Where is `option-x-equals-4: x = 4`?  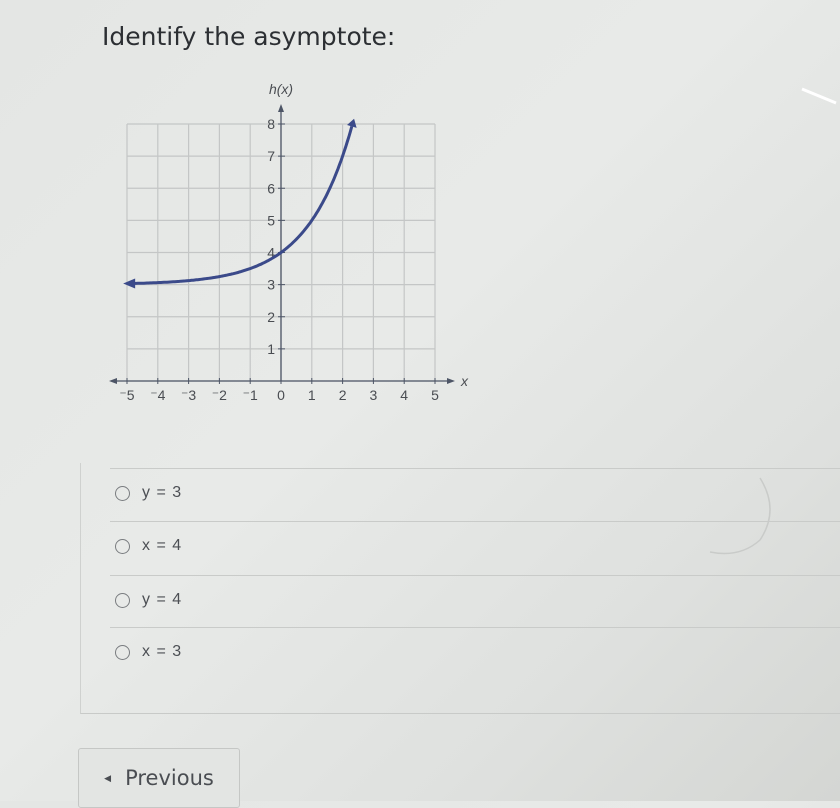
option-x-equals-4: x = 4 is located at coordinates (465, 546).